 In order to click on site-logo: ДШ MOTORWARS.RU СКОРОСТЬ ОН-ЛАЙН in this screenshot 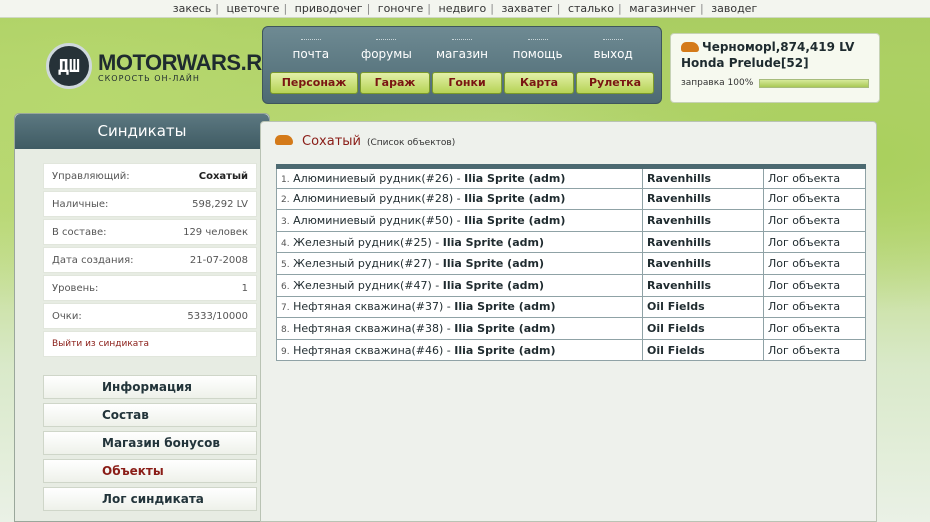, I will do `click(161, 66)`.